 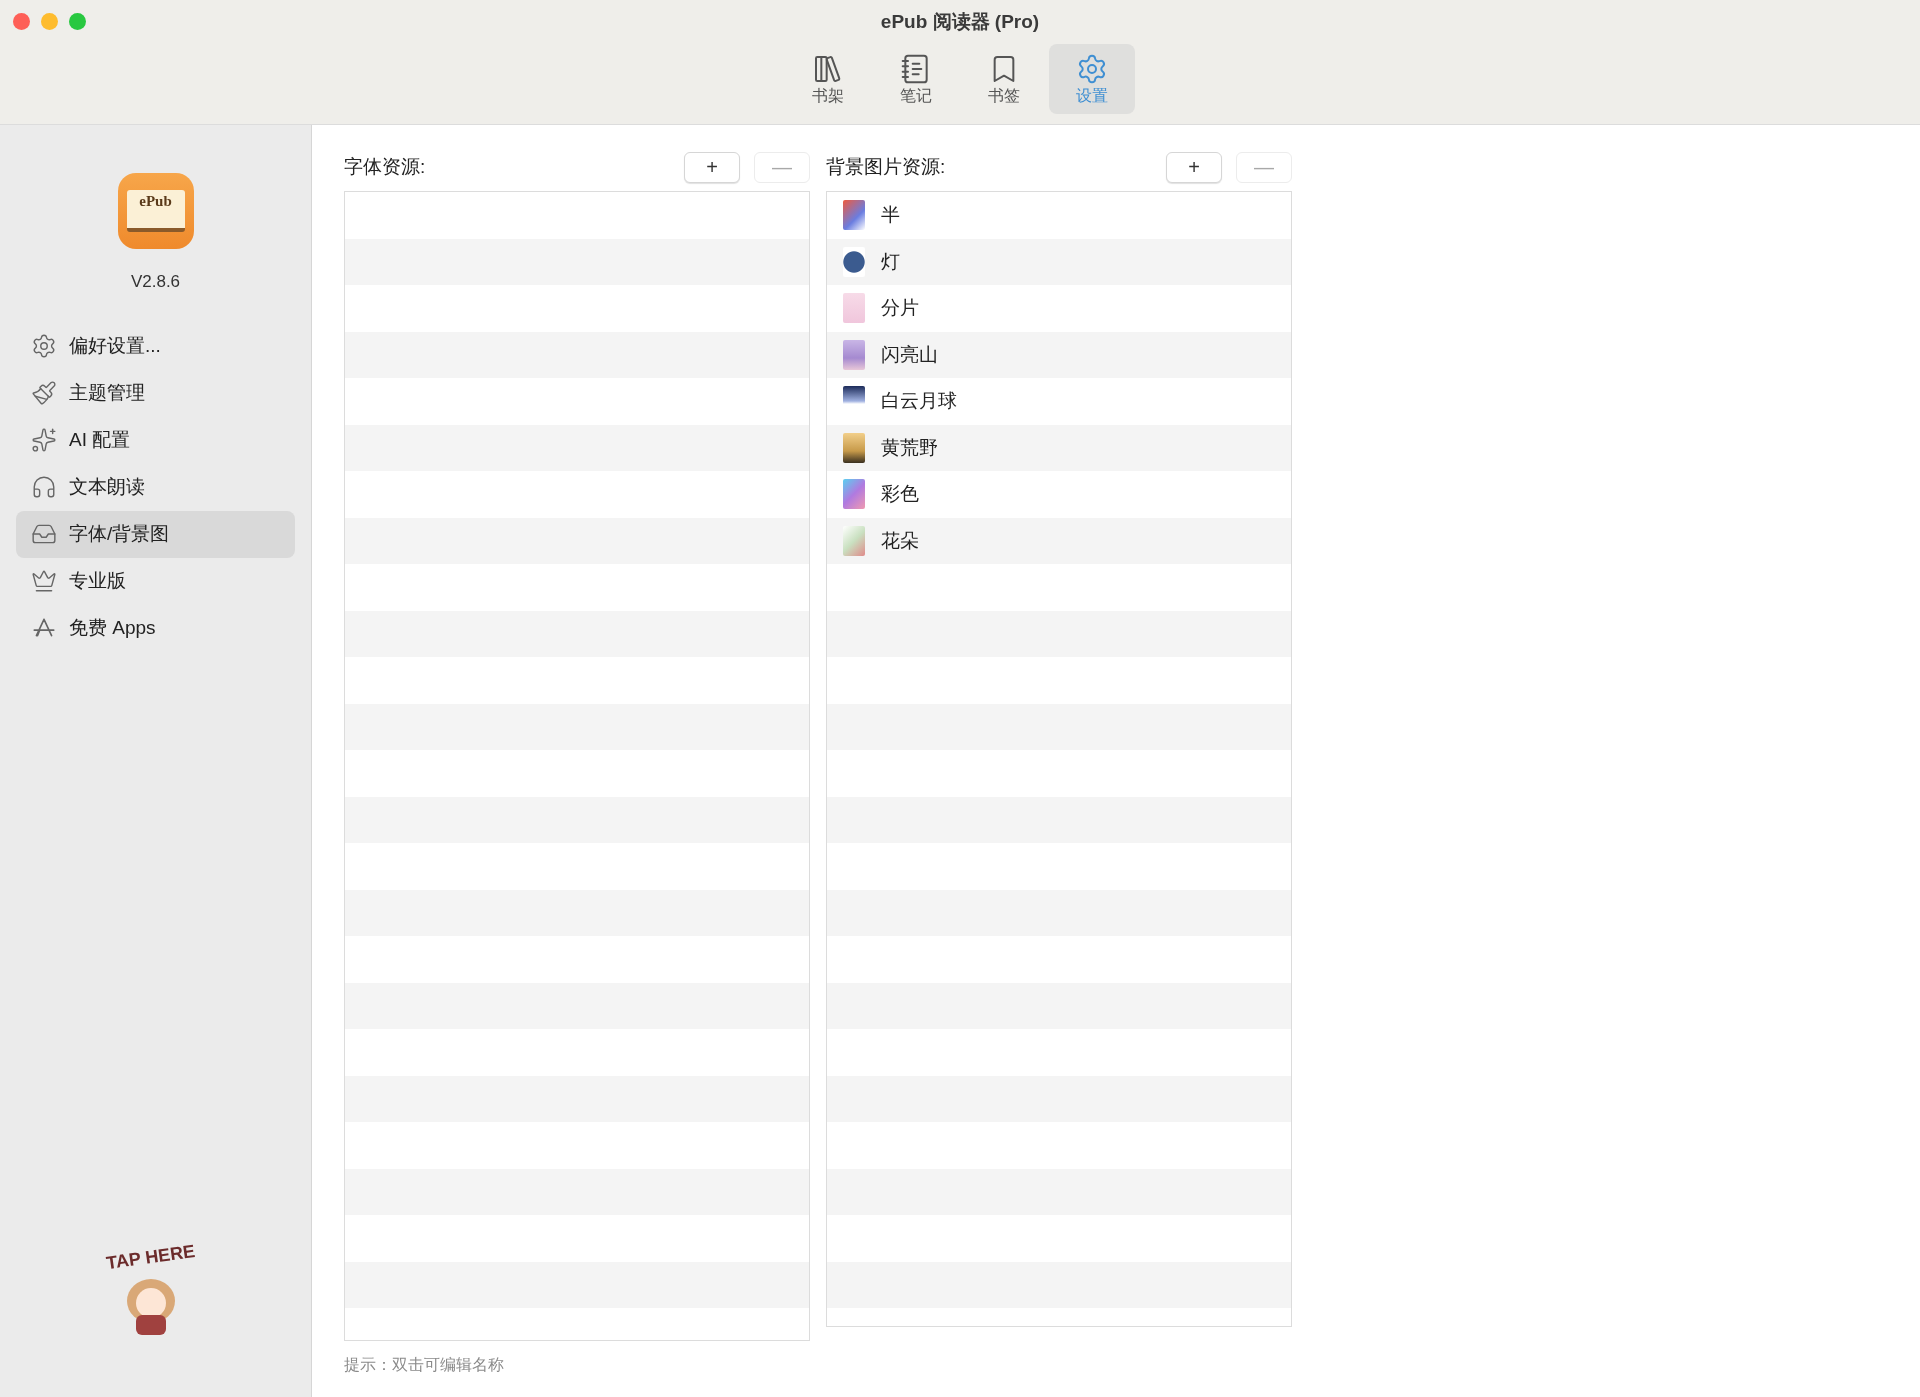 I want to click on list-item: 半, so click(x=890, y=215).